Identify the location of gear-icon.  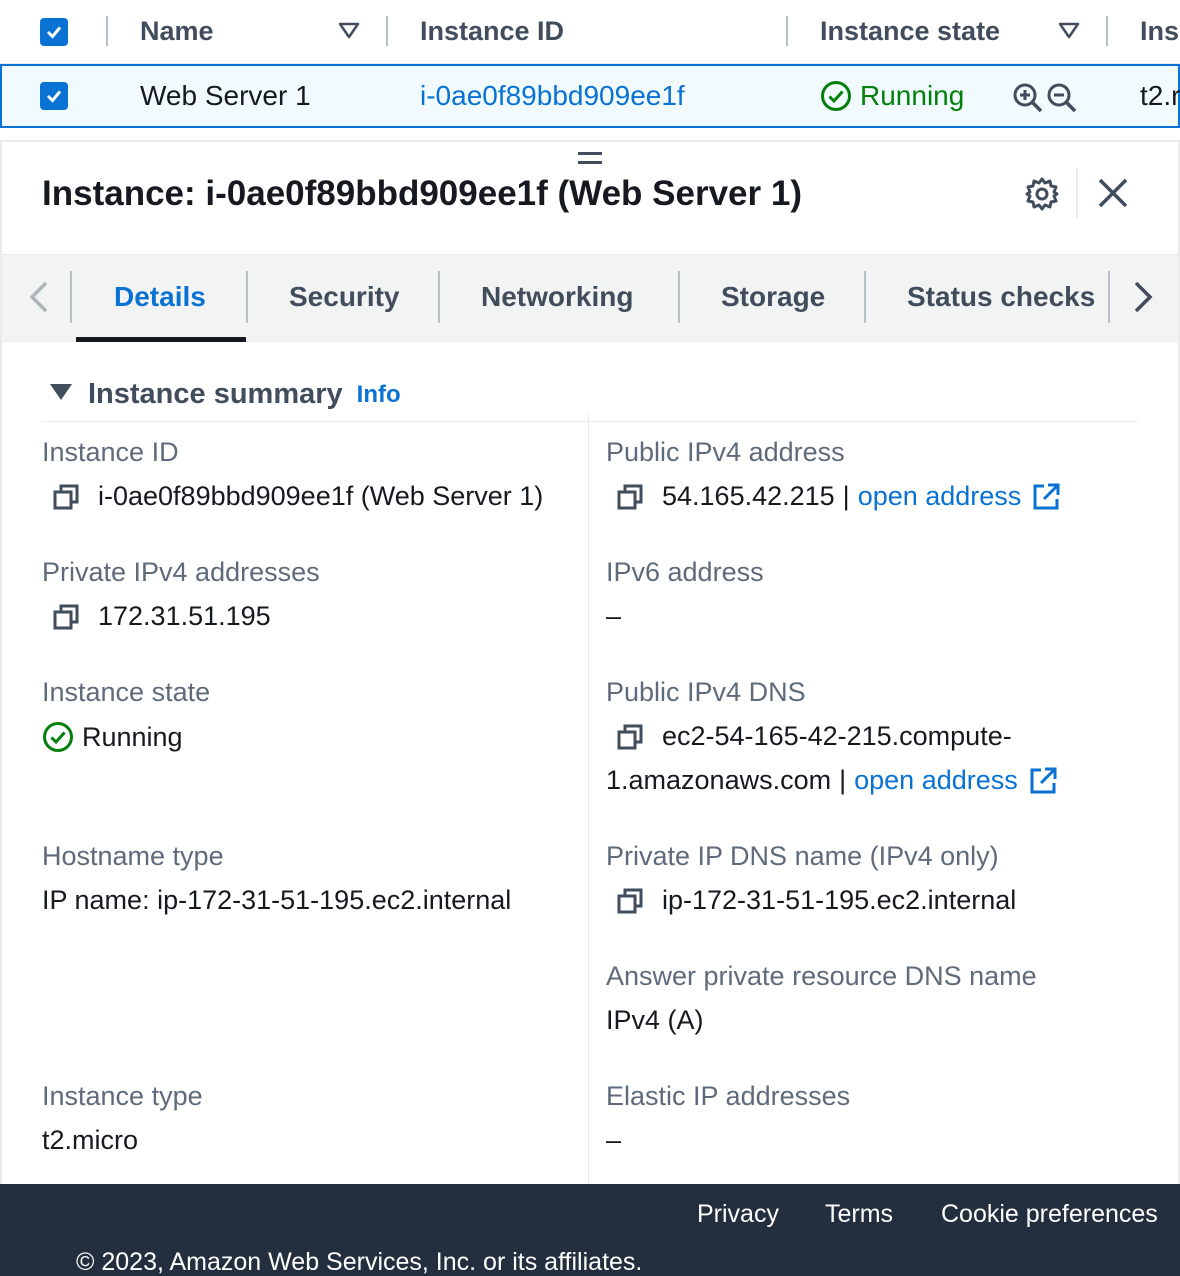
(1042, 194).